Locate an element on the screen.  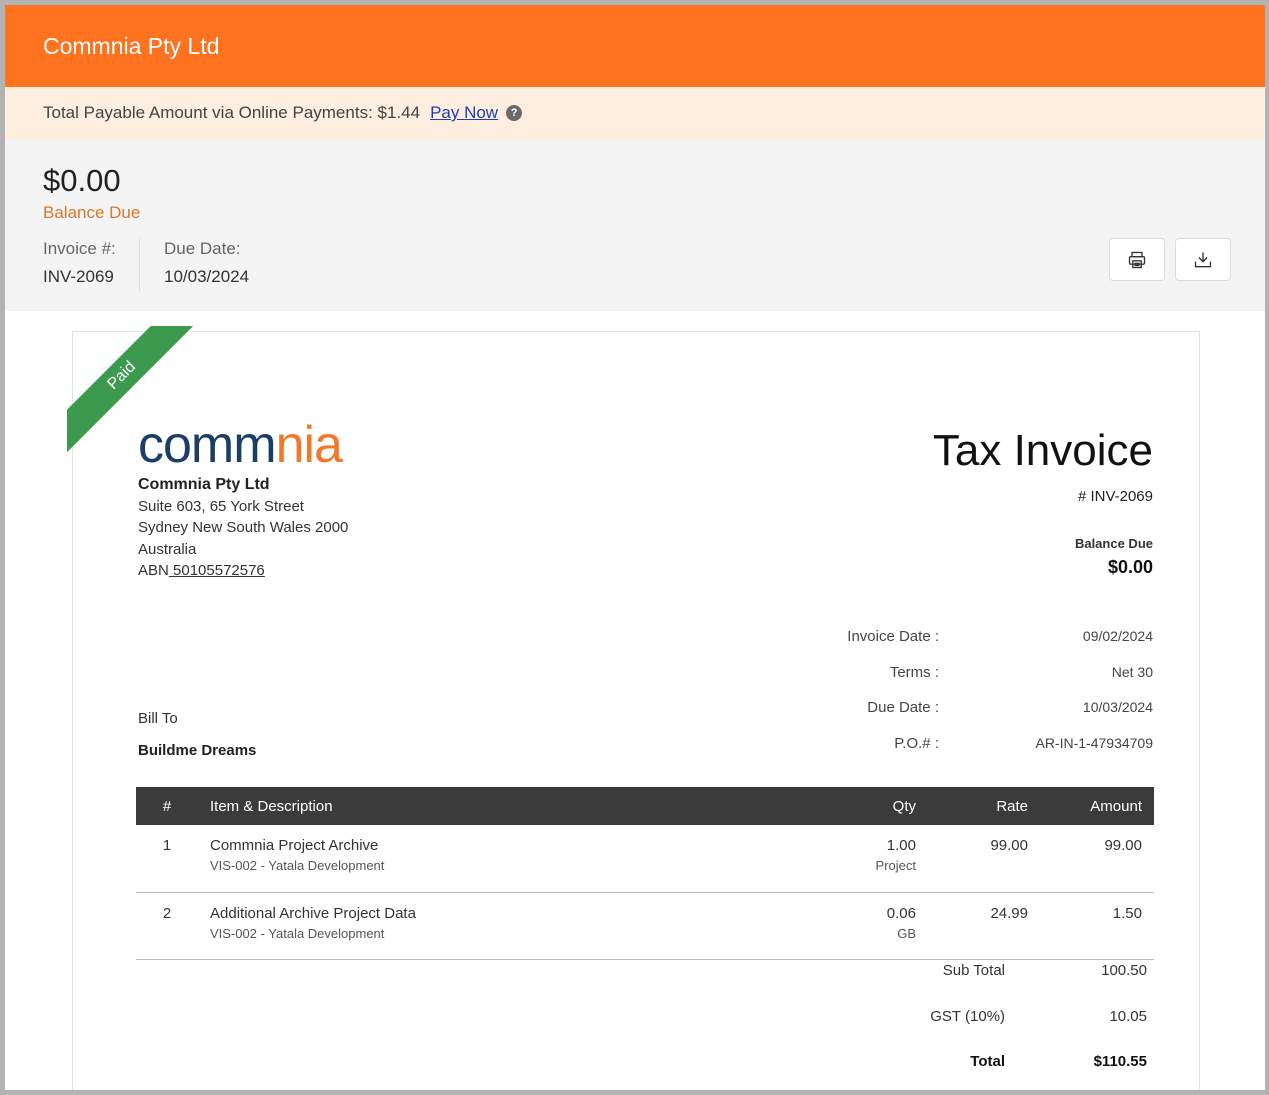
col-desc: Item & Description is located at coordinates (498, 806).